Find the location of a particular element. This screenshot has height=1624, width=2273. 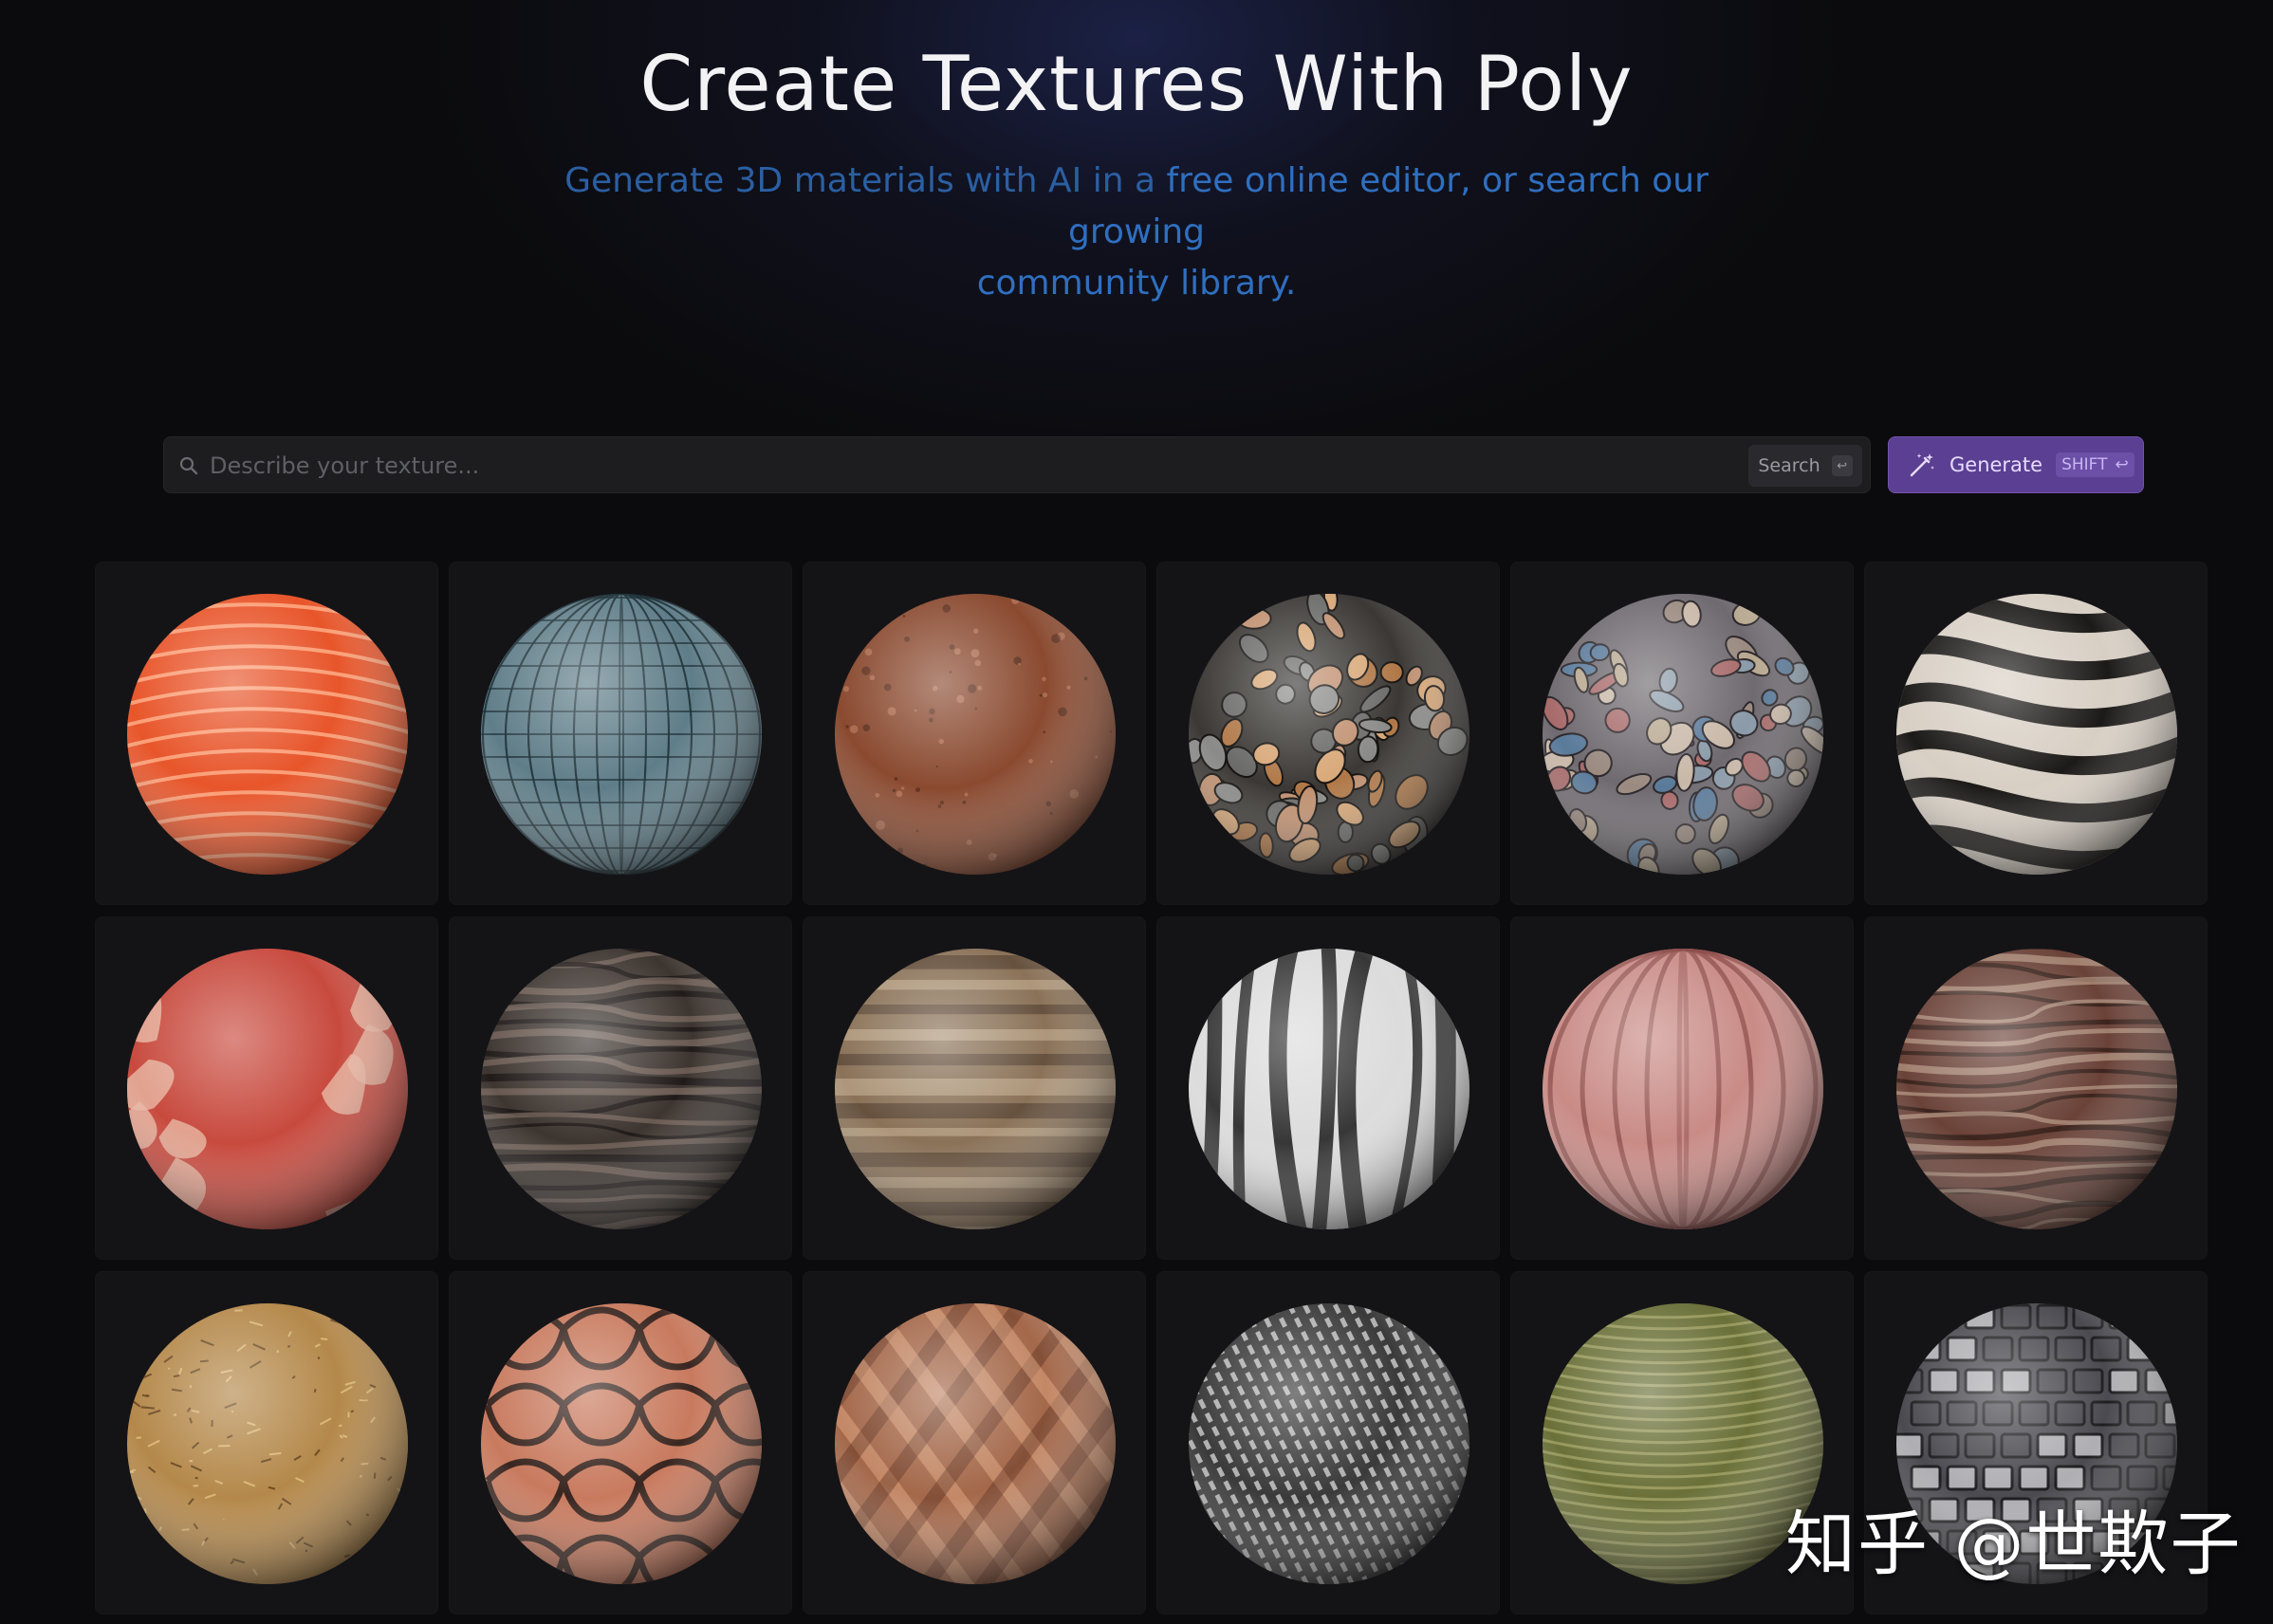

search-icon is located at coordinates (188, 465).